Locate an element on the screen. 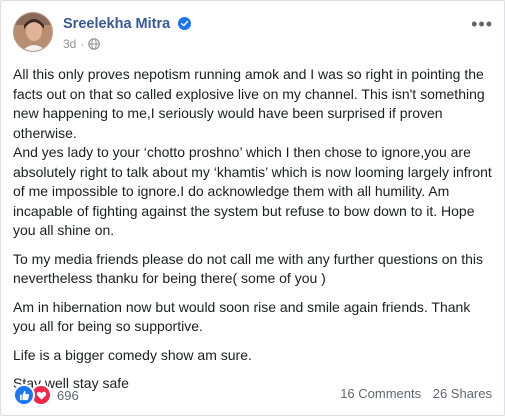 The image size is (505, 416). more-options-icon: ••• is located at coordinates (482, 24).